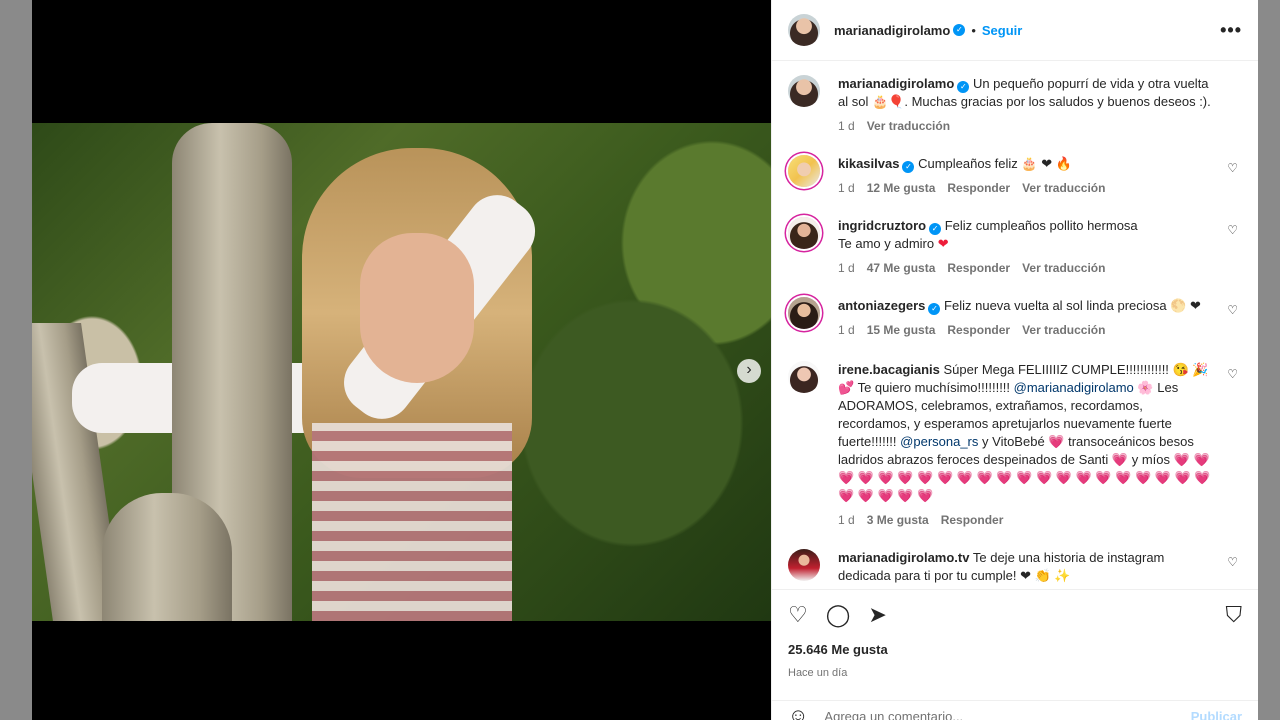  What do you see at coordinates (903, 557) in the screenshot?
I see `comment-username: marianadigirolamo.tv` at bounding box center [903, 557].